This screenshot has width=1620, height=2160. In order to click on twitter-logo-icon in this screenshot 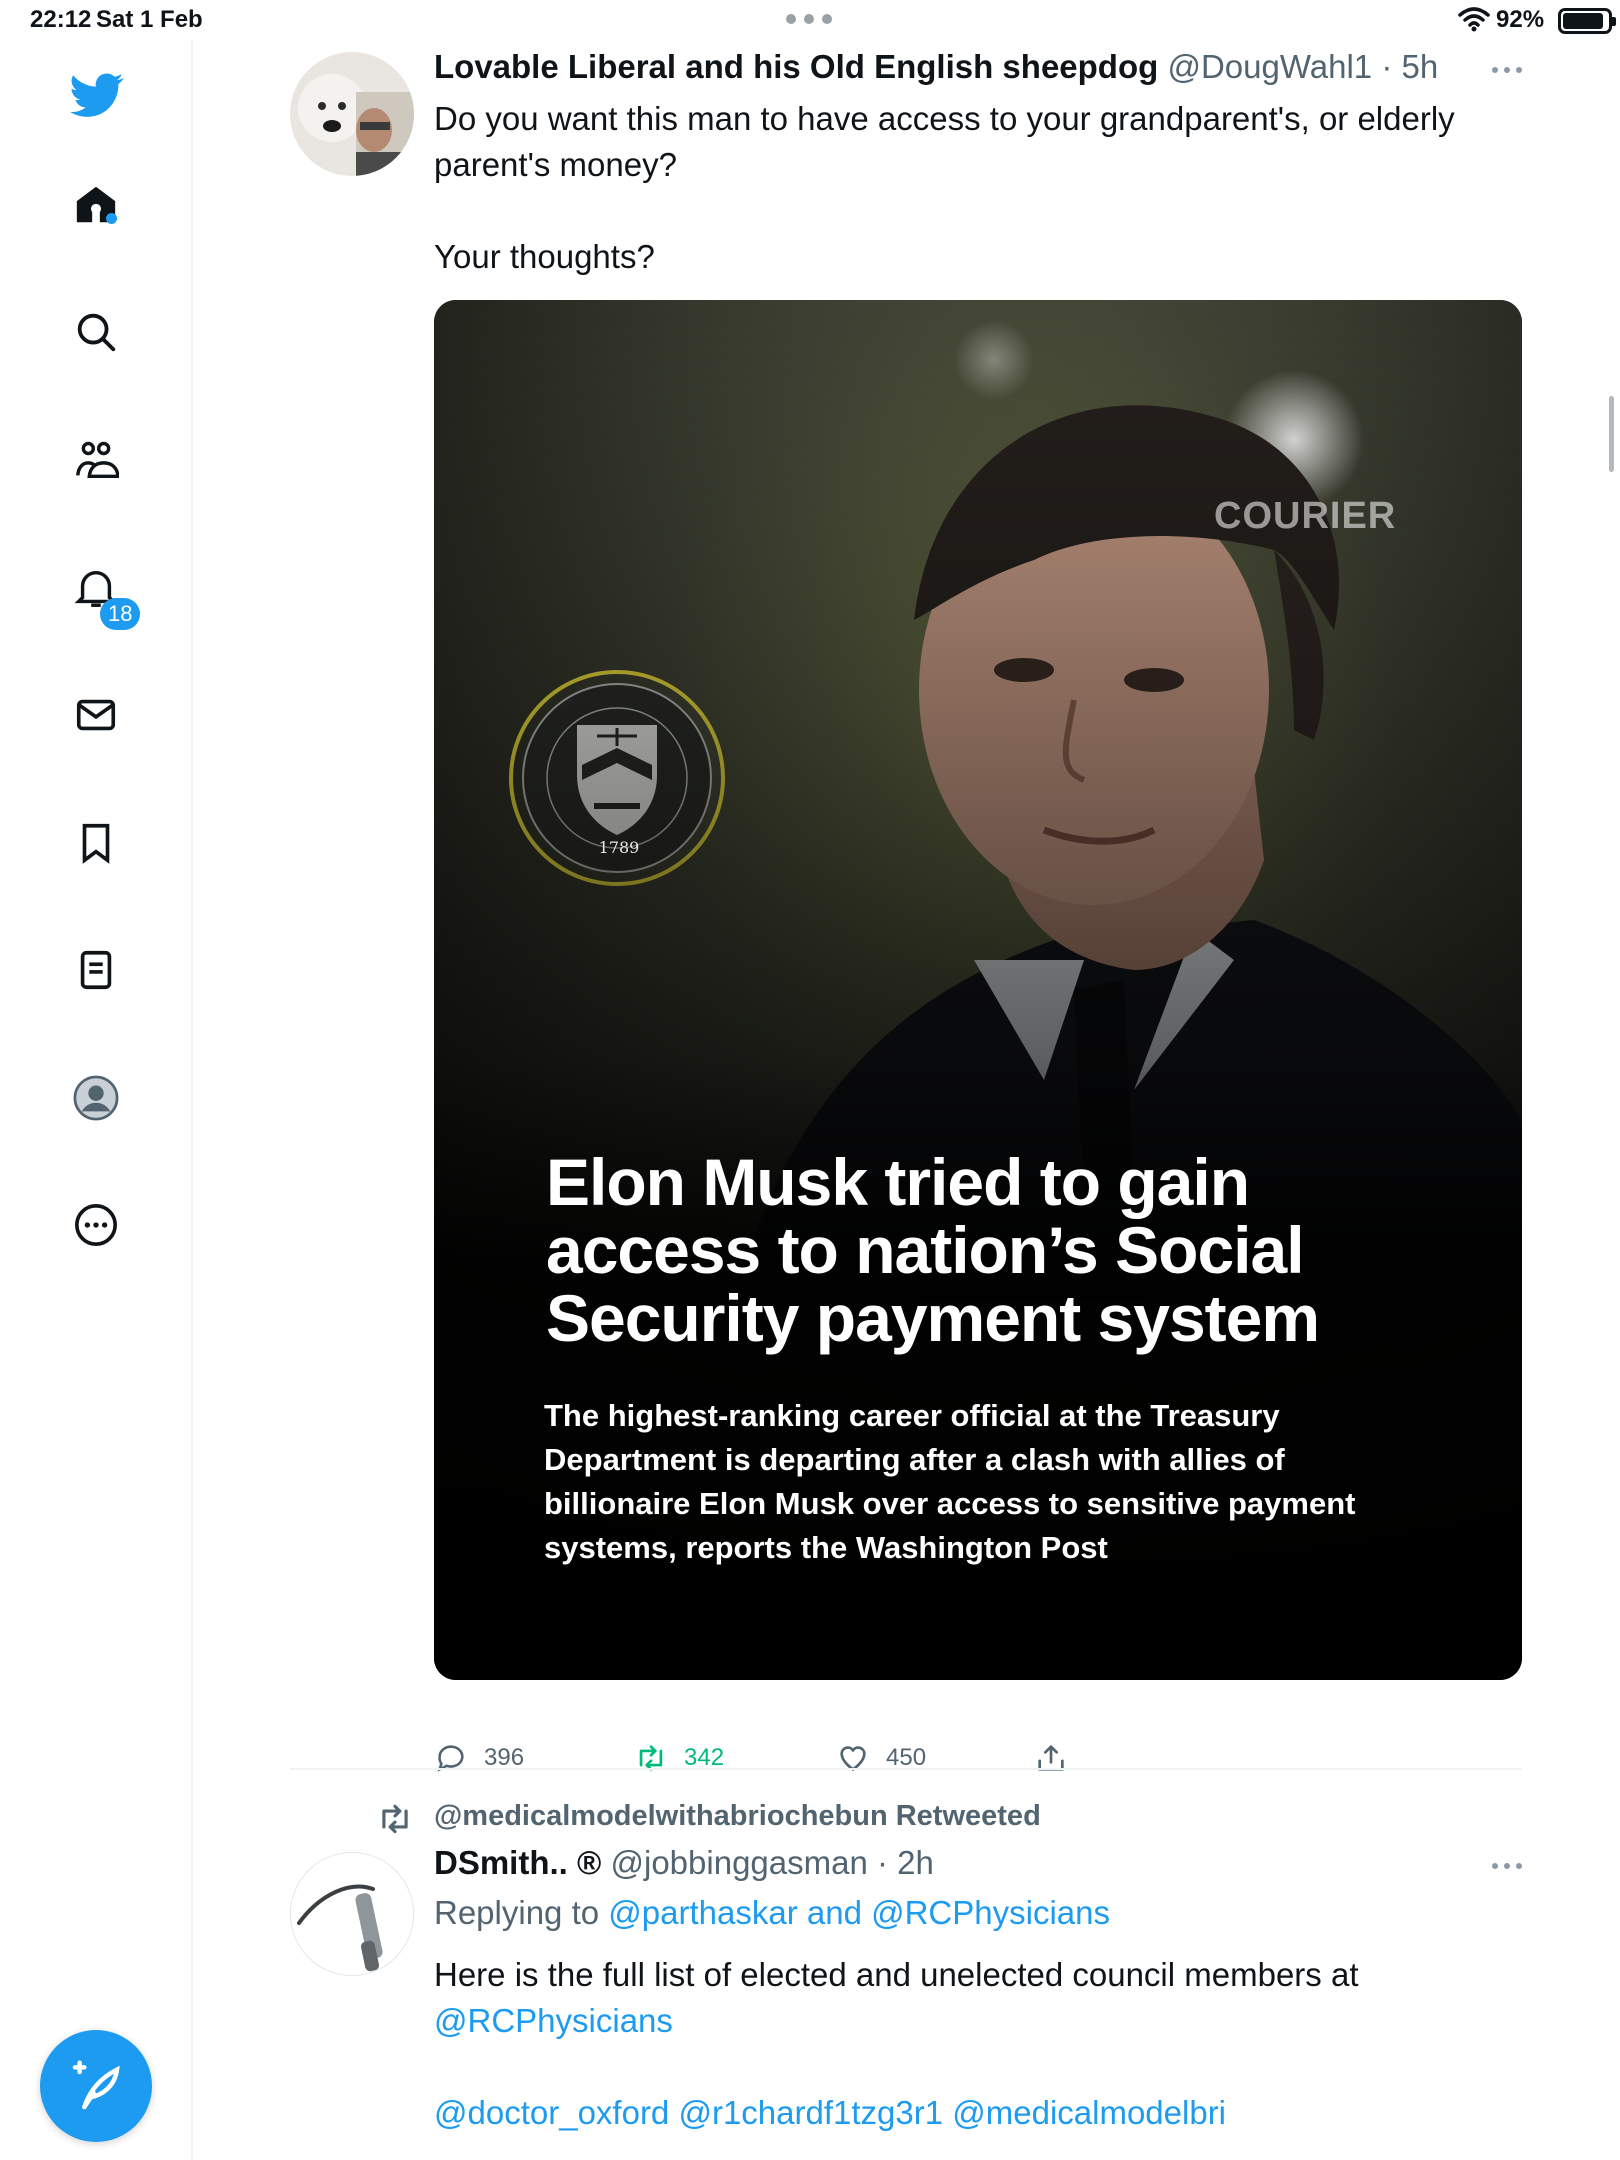, I will do `click(97, 95)`.